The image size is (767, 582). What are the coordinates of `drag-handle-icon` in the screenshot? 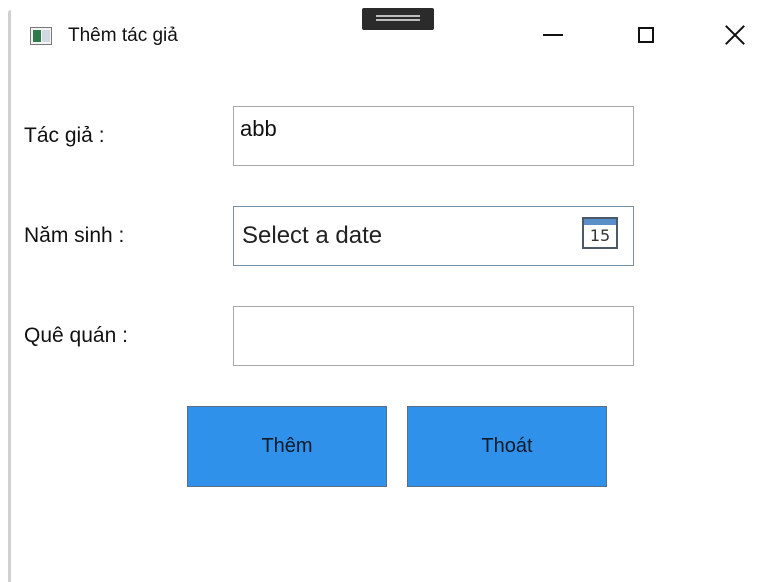 It's located at (398, 19).